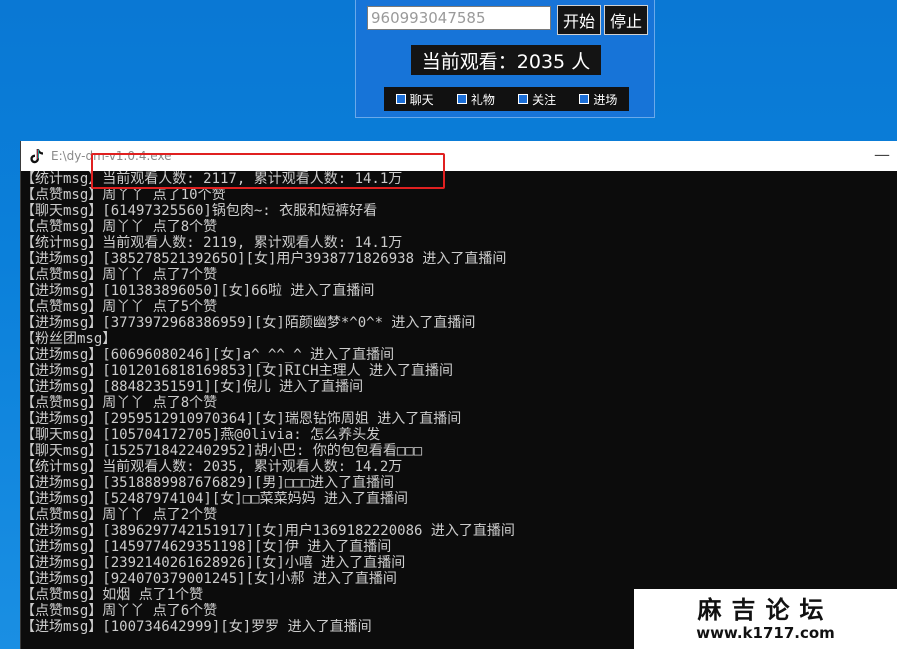  Describe the element at coordinates (119, 275) in the screenshot. I see `console-line: 【点赞msg】周丫丫 点了7个赞` at that location.